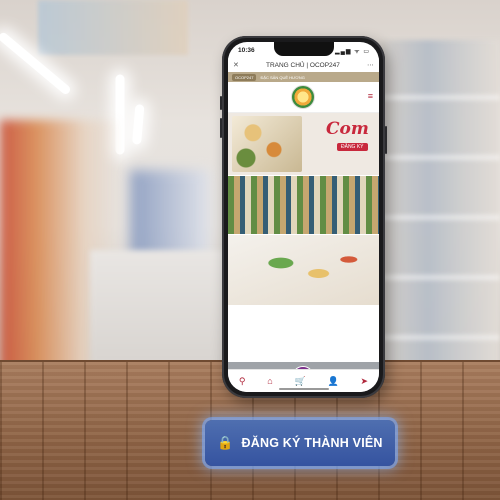 The image size is (500, 500). I want to click on search-icon: ⚲, so click(242, 381).